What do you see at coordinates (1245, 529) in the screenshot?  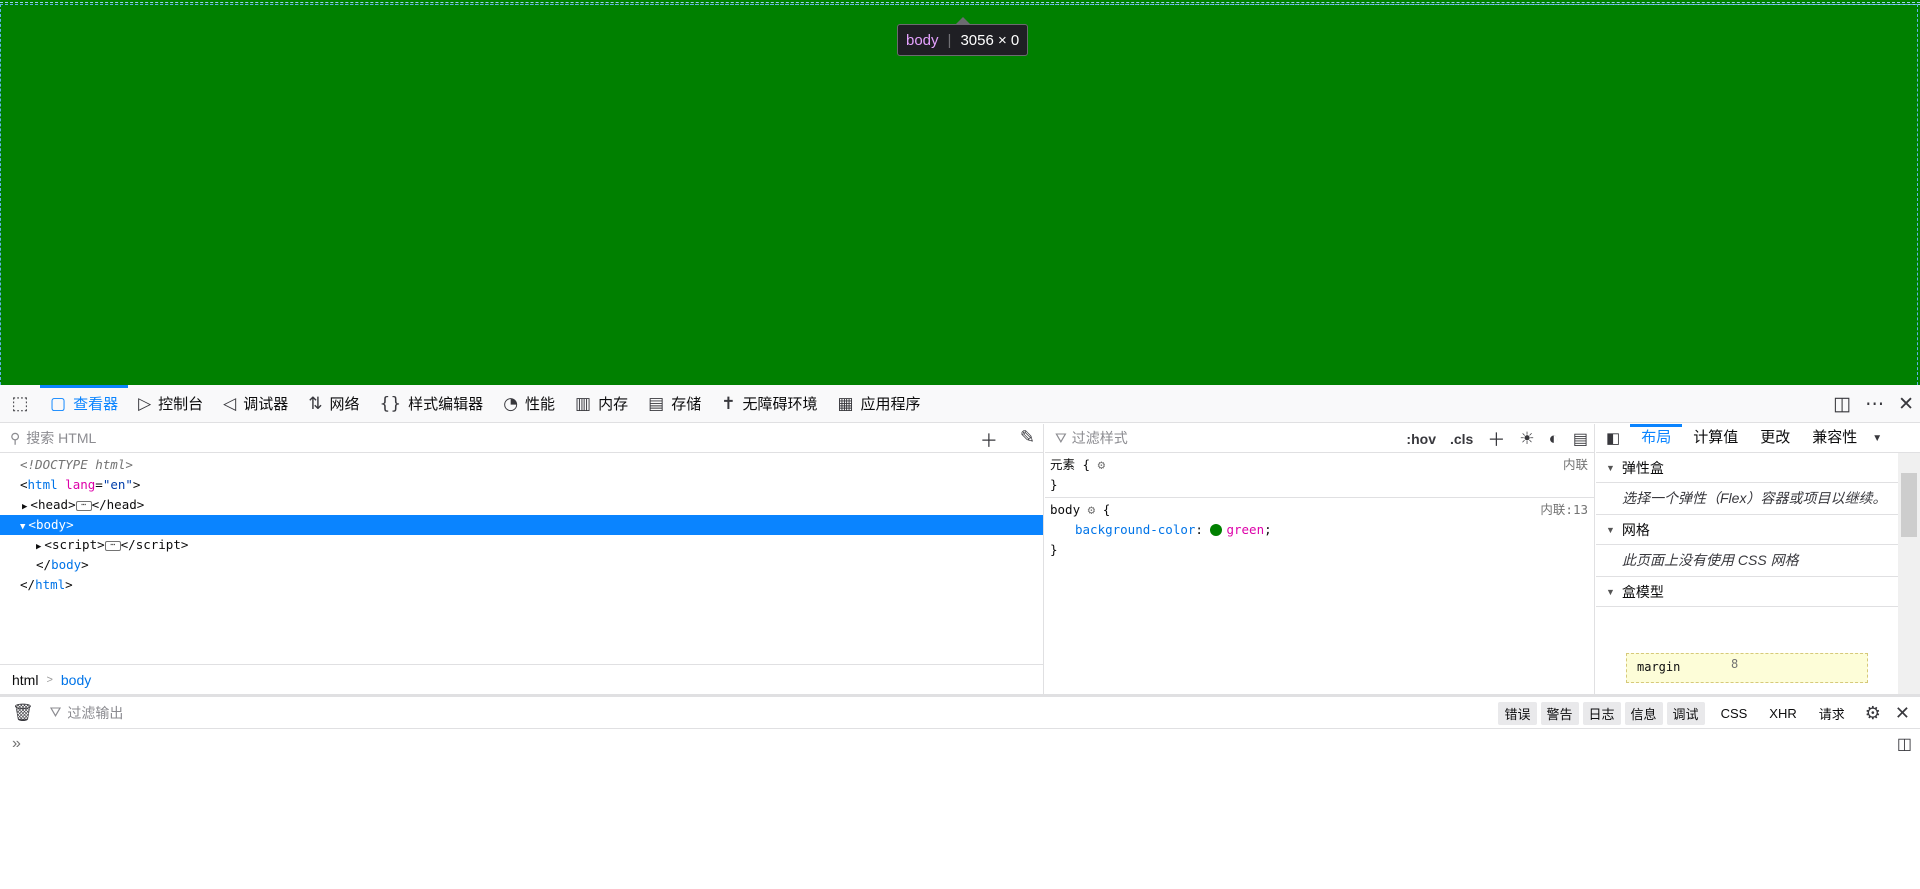 I see `property-value: green` at bounding box center [1245, 529].